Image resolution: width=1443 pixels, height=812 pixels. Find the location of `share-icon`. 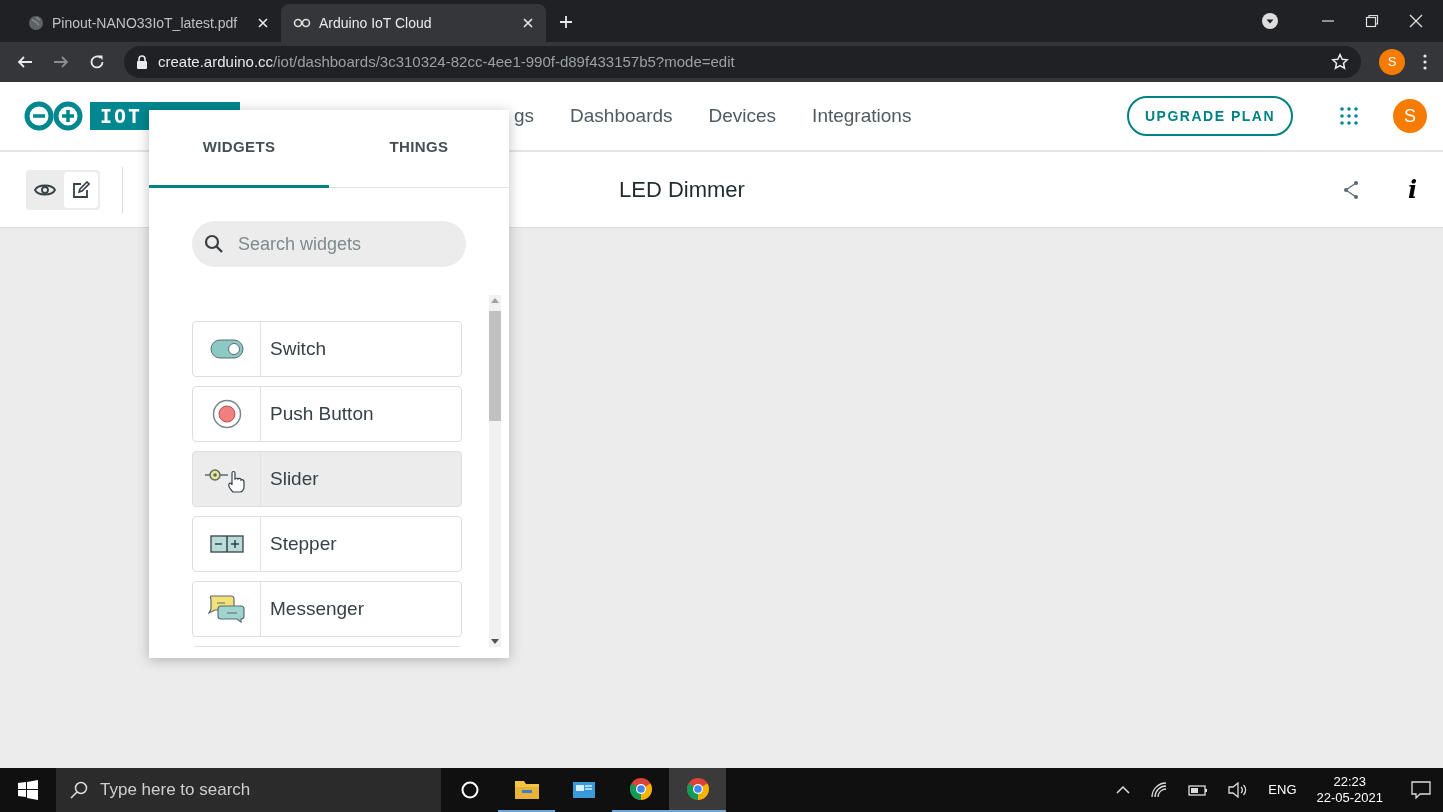

share-icon is located at coordinates (1350, 189).